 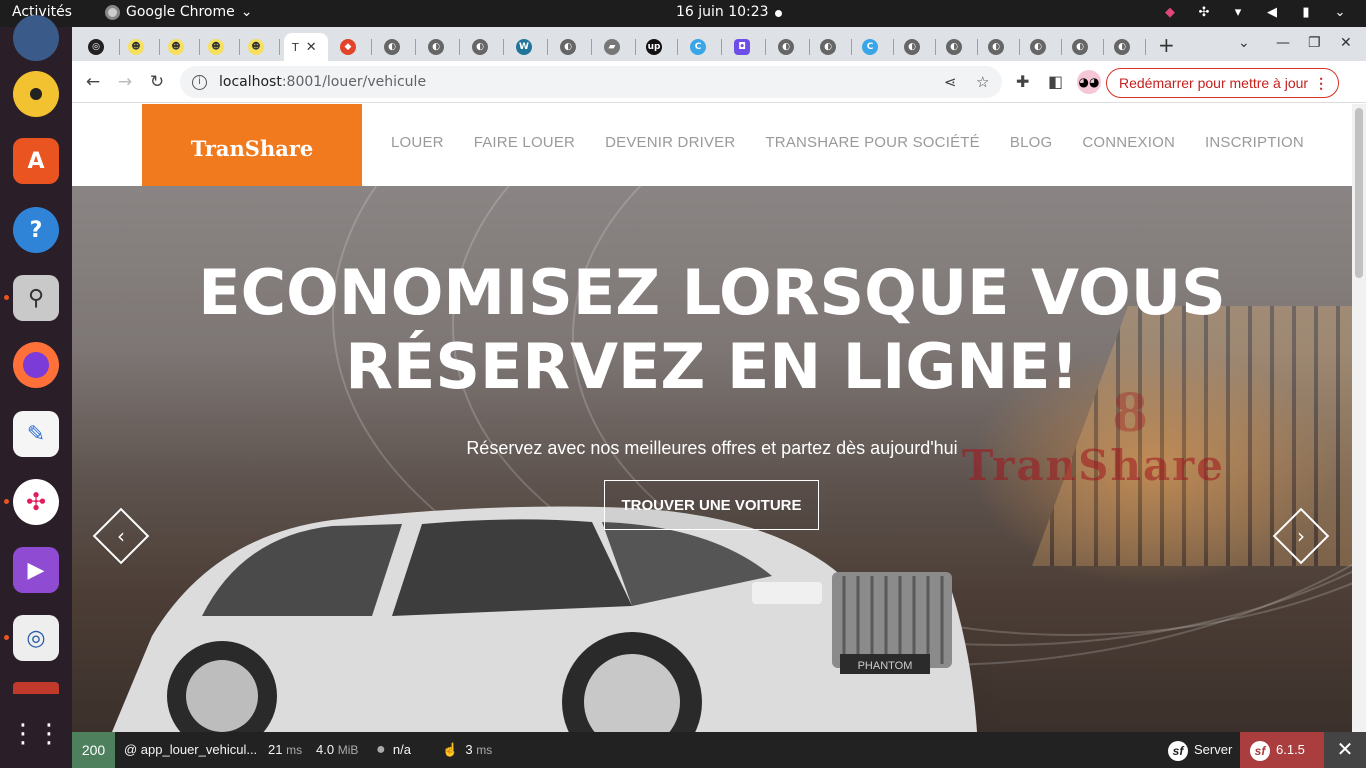 What do you see at coordinates (157, 82) in the screenshot?
I see `reload-icon: ↻` at bounding box center [157, 82].